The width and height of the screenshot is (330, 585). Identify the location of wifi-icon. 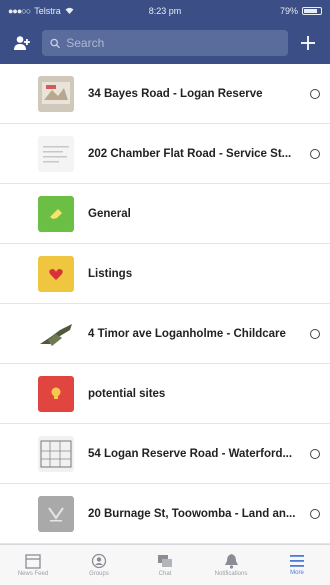
(69, 11).